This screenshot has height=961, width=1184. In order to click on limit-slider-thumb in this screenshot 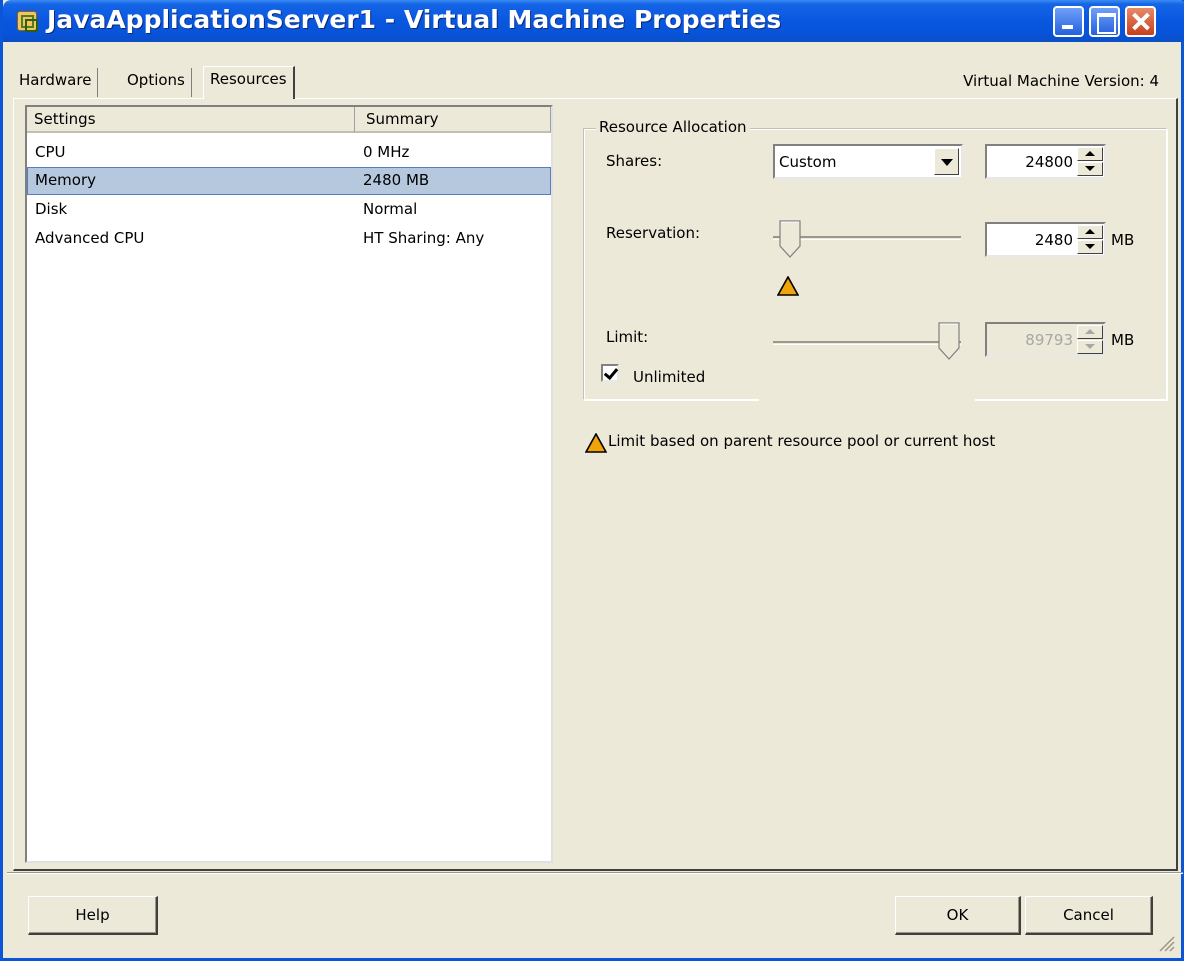, I will do `click(949, 341)`.